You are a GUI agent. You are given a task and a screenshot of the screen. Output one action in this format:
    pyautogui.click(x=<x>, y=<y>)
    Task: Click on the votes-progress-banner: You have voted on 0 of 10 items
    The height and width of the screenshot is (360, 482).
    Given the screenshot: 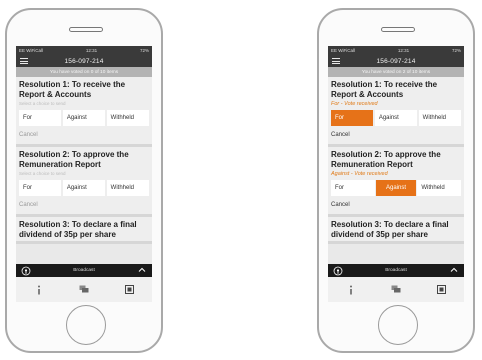 What is the action you would take?
    pyautogui.click(x=84, y=72)
    